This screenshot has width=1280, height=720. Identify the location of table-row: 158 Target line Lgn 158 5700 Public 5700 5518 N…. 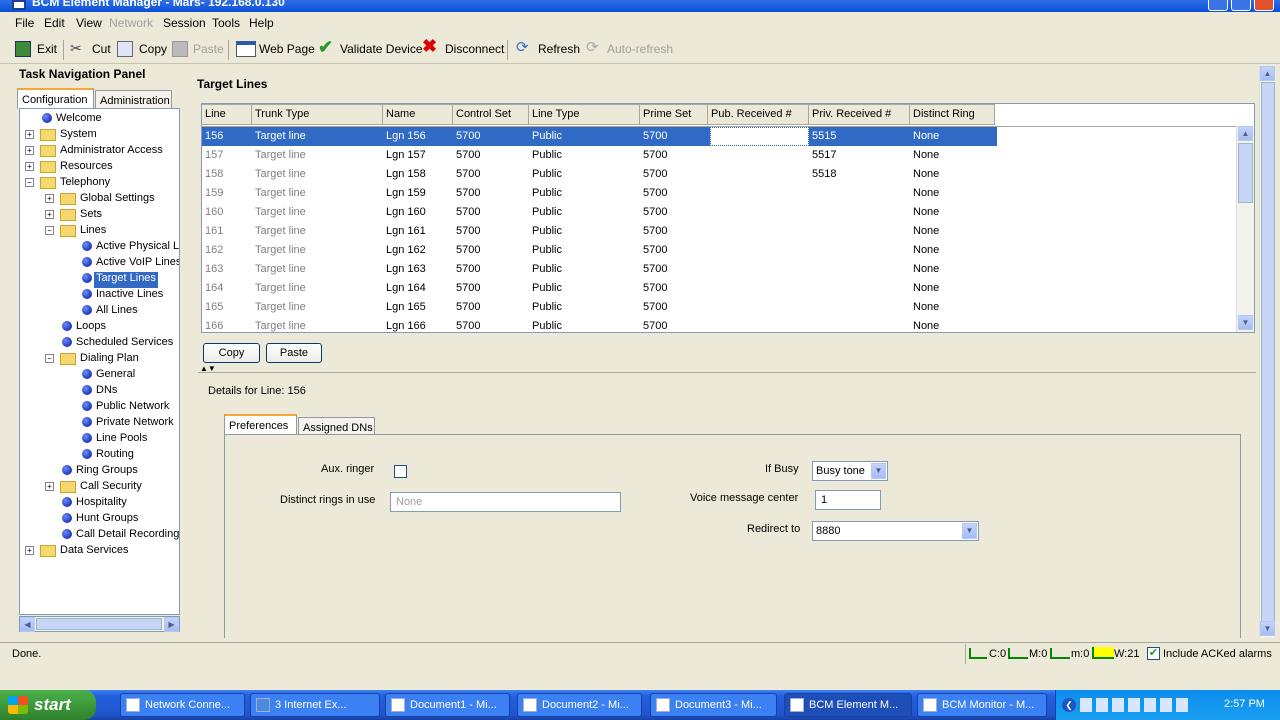
(599, 174).